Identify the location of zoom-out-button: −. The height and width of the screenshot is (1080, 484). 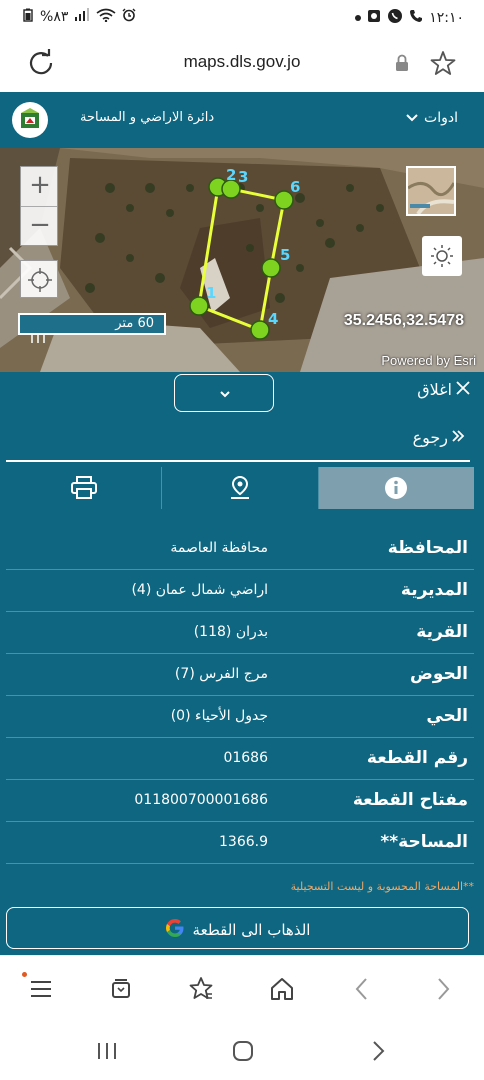
(40, 226).